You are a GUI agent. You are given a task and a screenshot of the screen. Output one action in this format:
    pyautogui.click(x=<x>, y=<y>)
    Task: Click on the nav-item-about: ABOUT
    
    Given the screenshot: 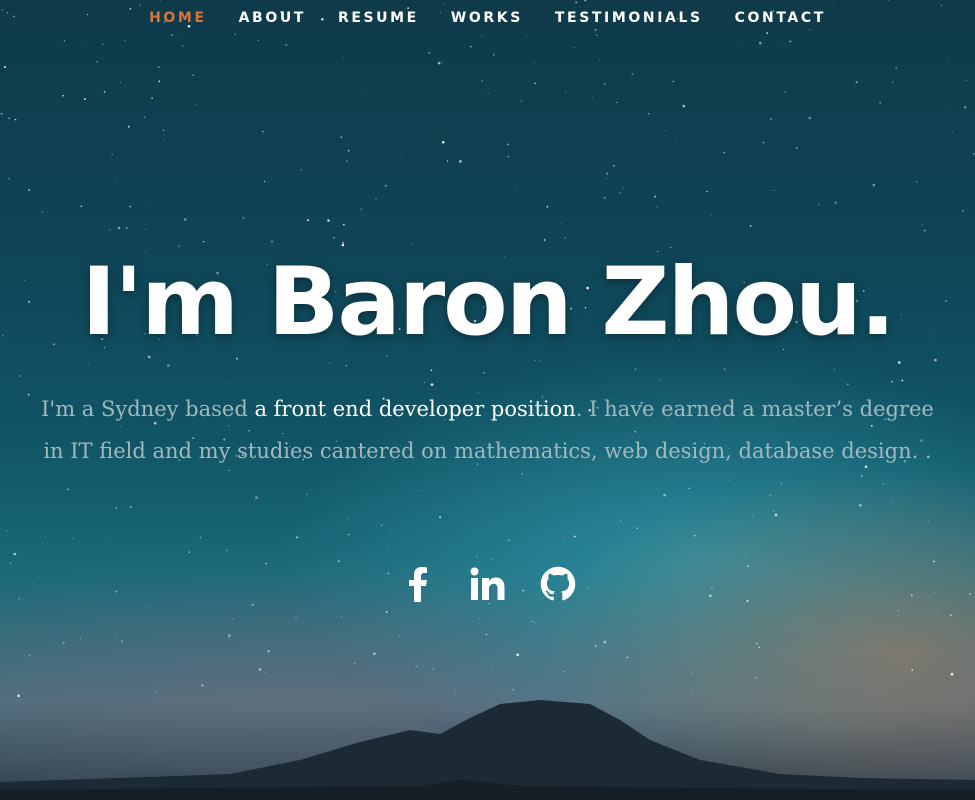 What is the action you would take?
    pyautogui.click(x=272, y=18)
    